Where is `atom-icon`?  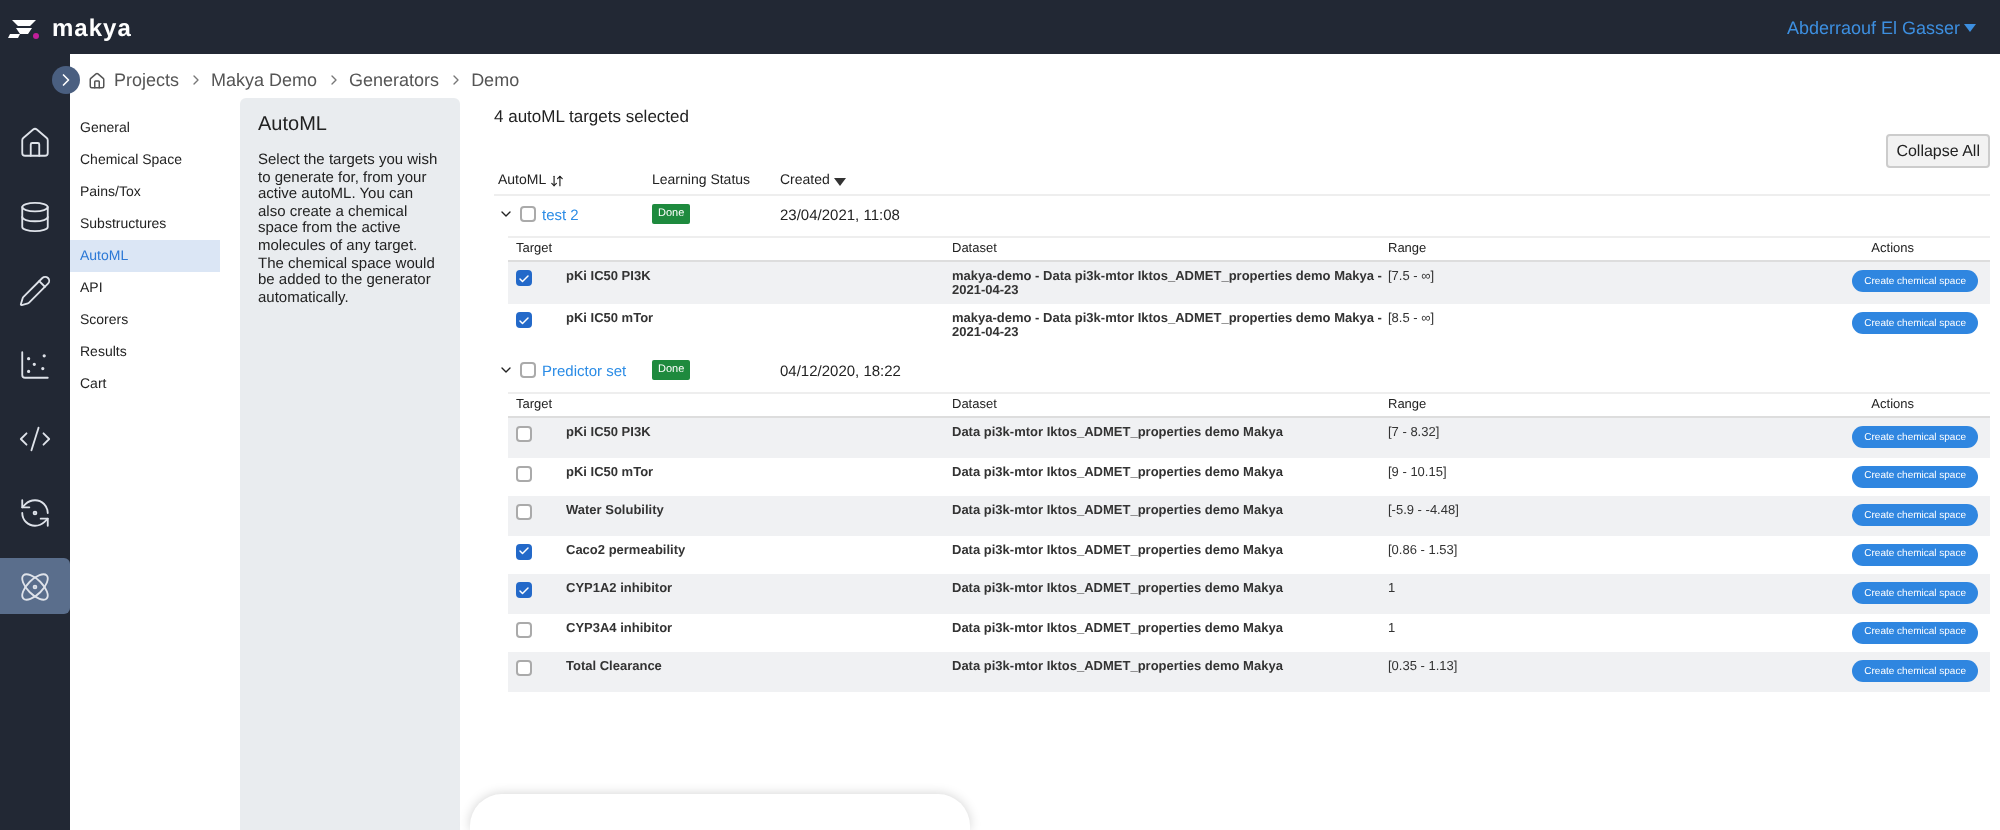 atom-icon is located at coordinates (35, 586).